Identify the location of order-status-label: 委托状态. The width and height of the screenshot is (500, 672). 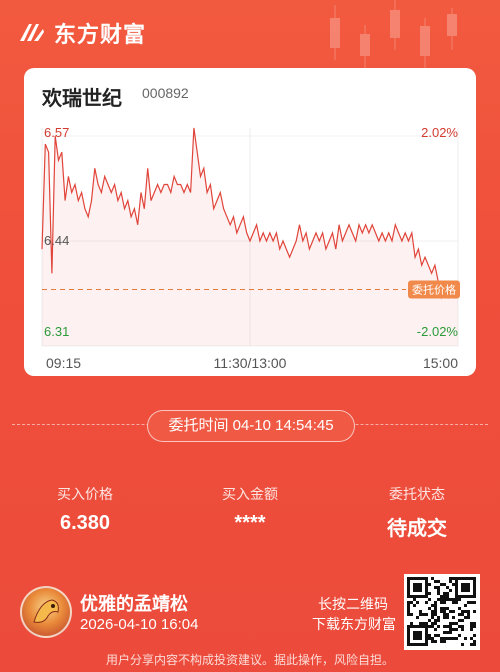
(417, 494).